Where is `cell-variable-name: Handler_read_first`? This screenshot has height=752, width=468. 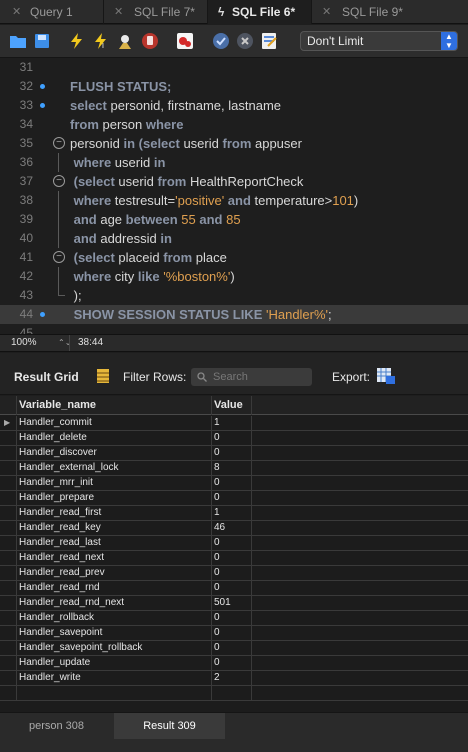 cell-variable-name: Handler_read_first is located at coordinates (114, 513).